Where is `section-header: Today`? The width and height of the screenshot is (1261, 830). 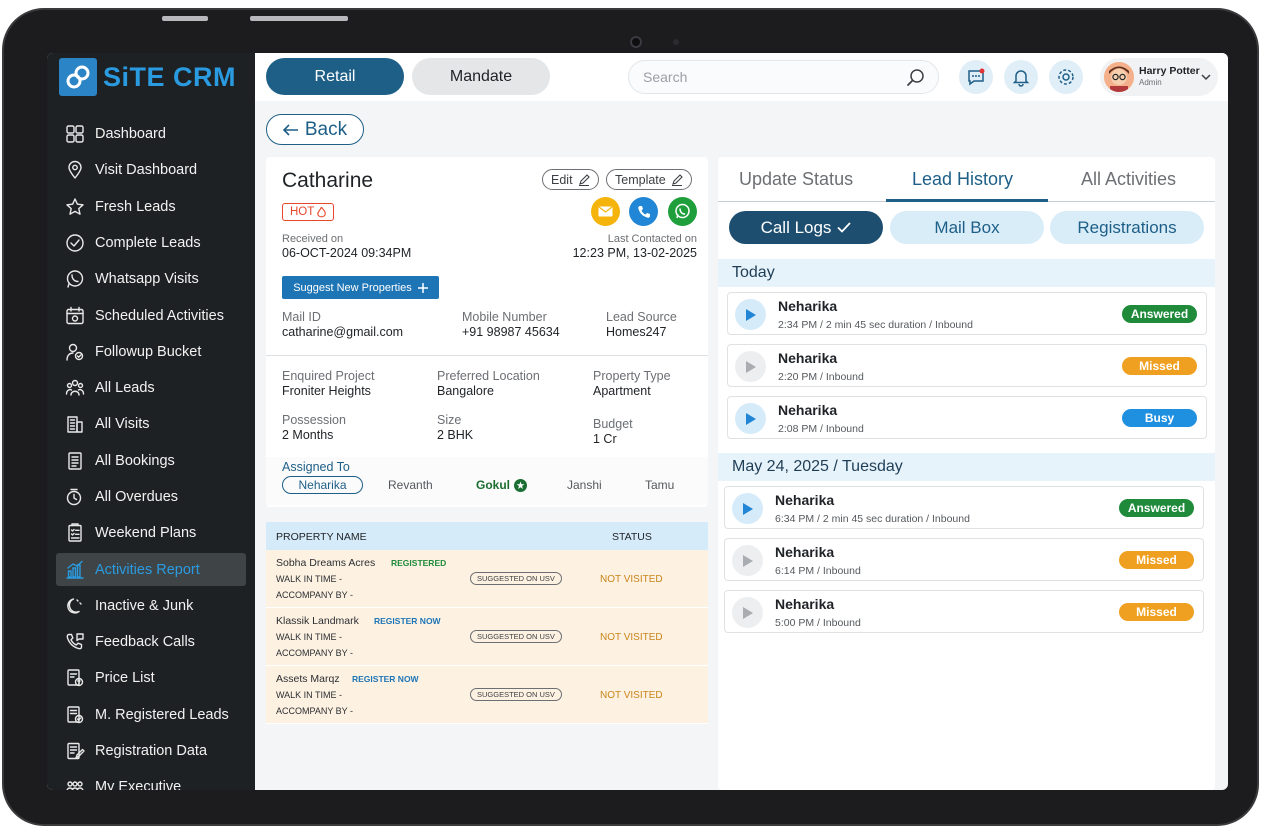 section-header: Today is located at coordinates (966, 273).